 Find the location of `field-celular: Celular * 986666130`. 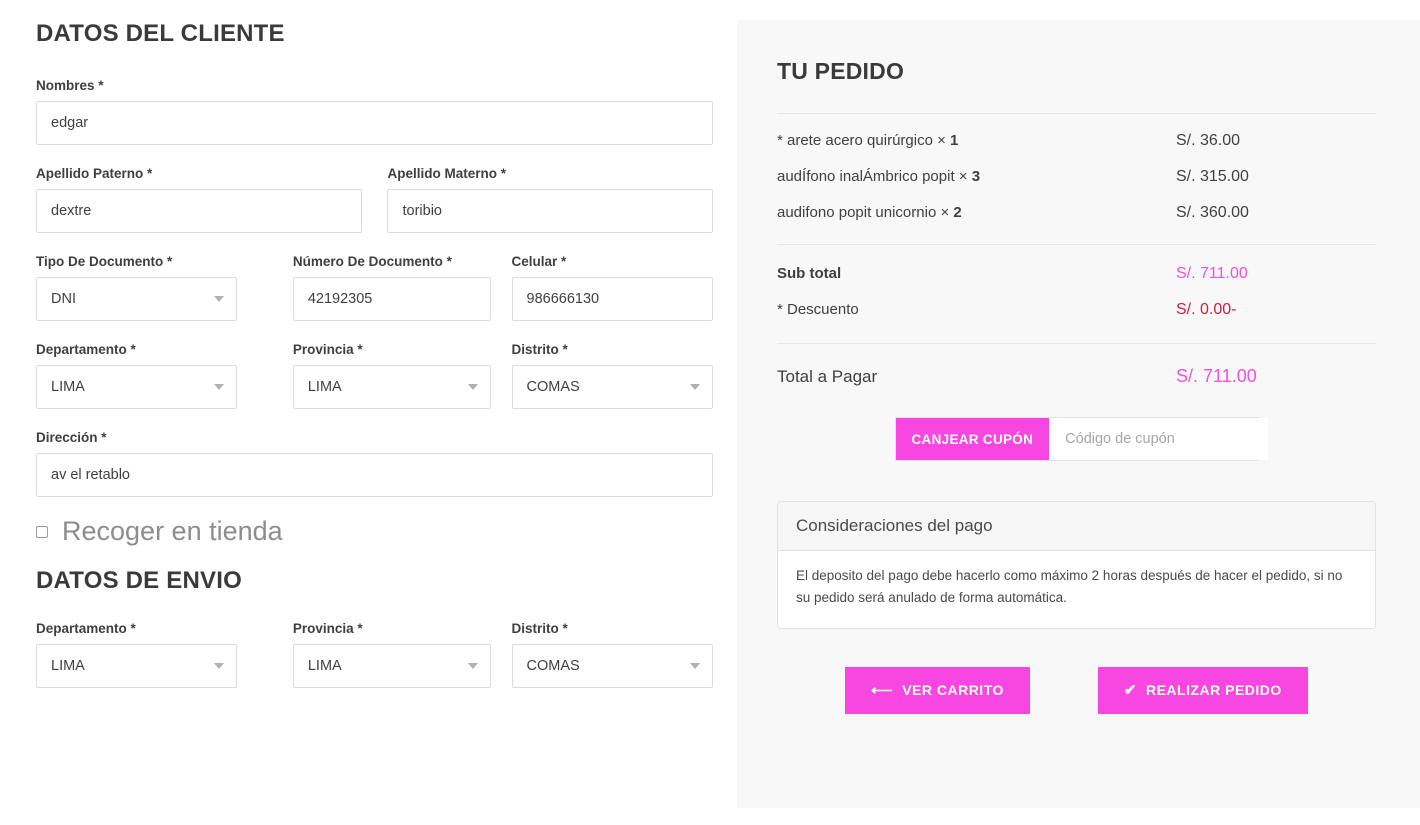

field-celular: Celular * 986666130 is located at coordinates (612, 287).